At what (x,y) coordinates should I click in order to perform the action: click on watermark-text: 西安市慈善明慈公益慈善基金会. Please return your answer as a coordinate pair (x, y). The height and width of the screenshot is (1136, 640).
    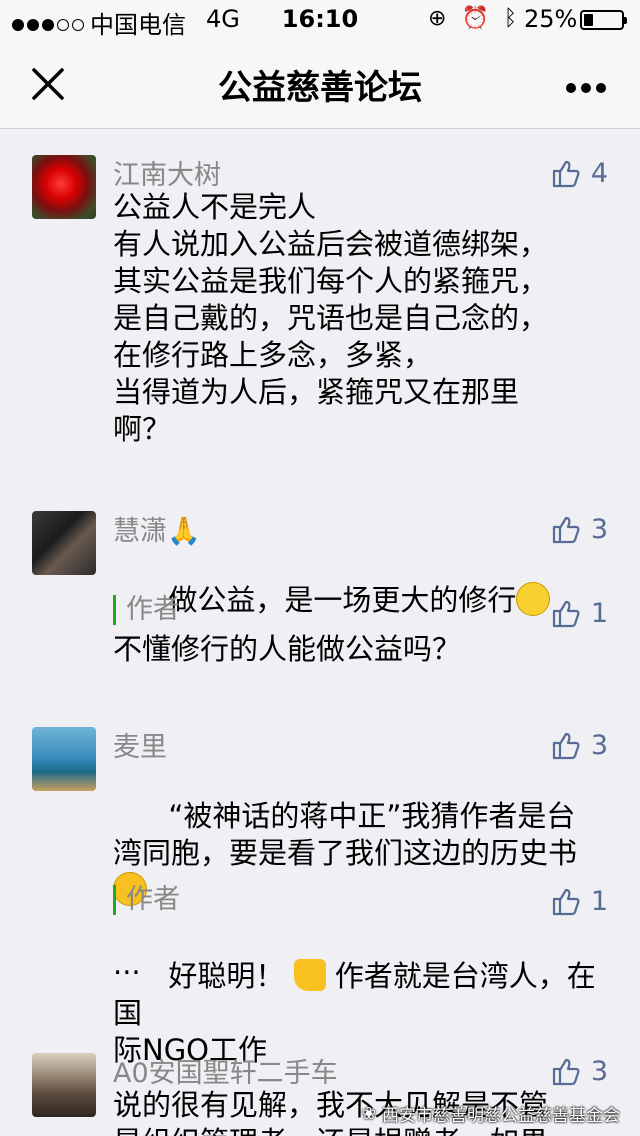
    Looking at the image, I should click on (501, 1116).